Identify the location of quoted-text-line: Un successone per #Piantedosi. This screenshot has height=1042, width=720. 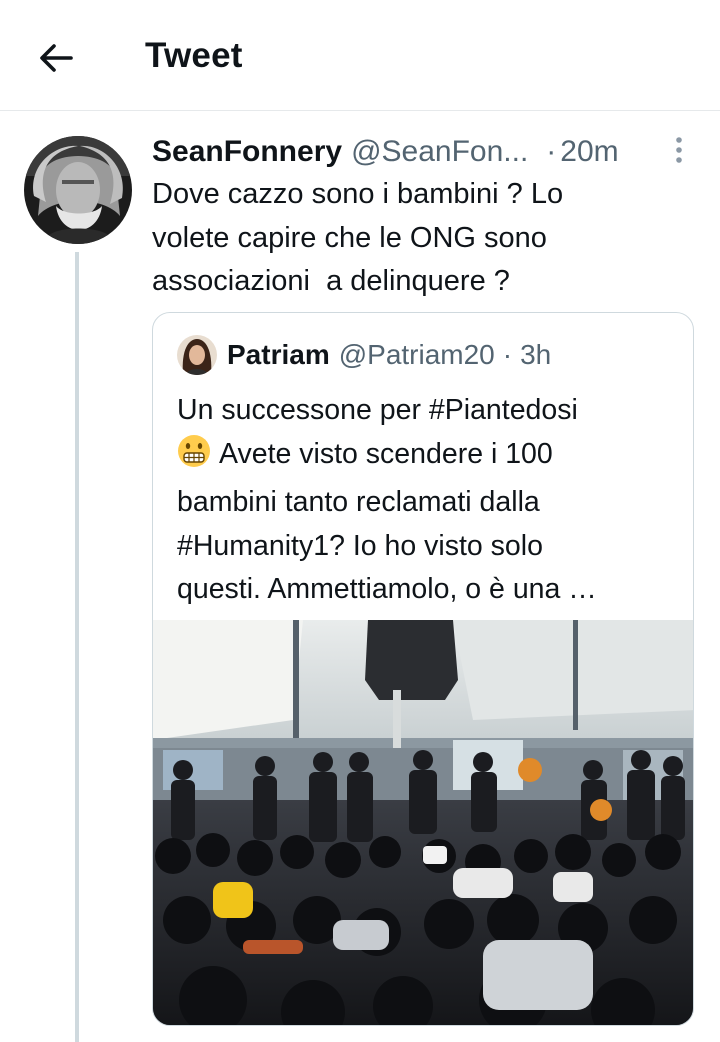
(377, 410).